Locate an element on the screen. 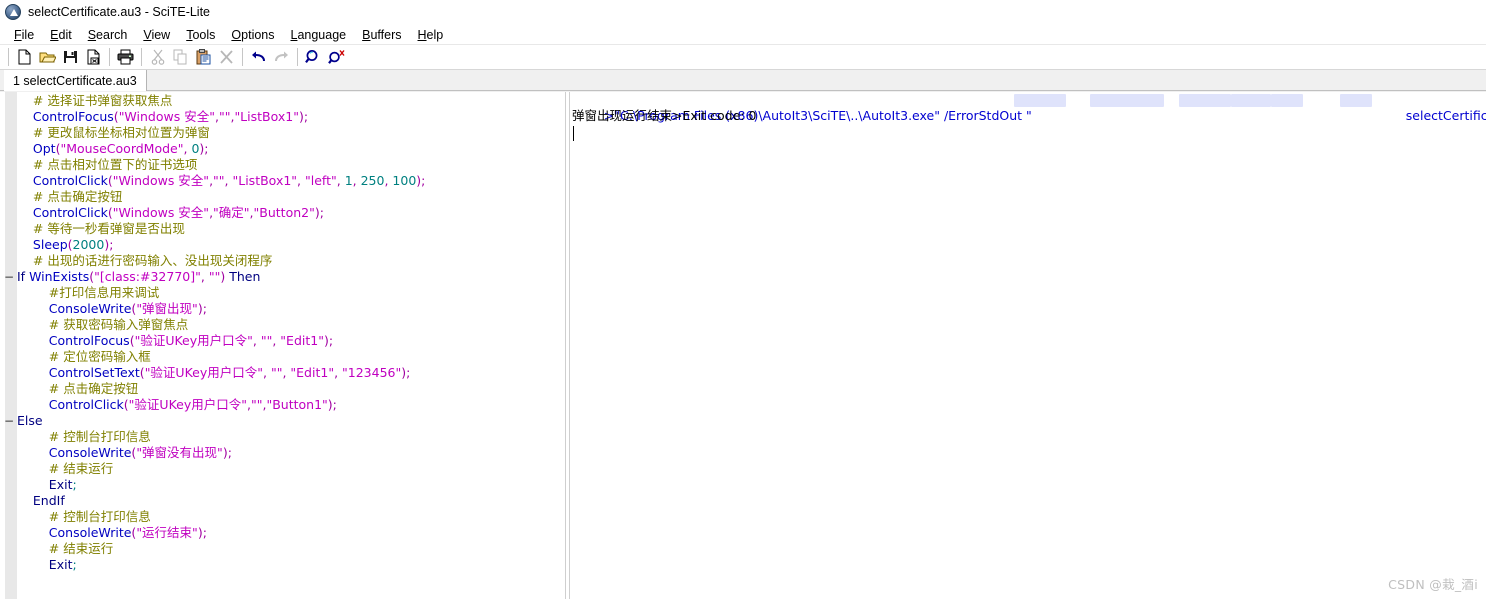 The width and height of the screenshot is (1486, 599). paste-icon is located at coordinates (203, 57).